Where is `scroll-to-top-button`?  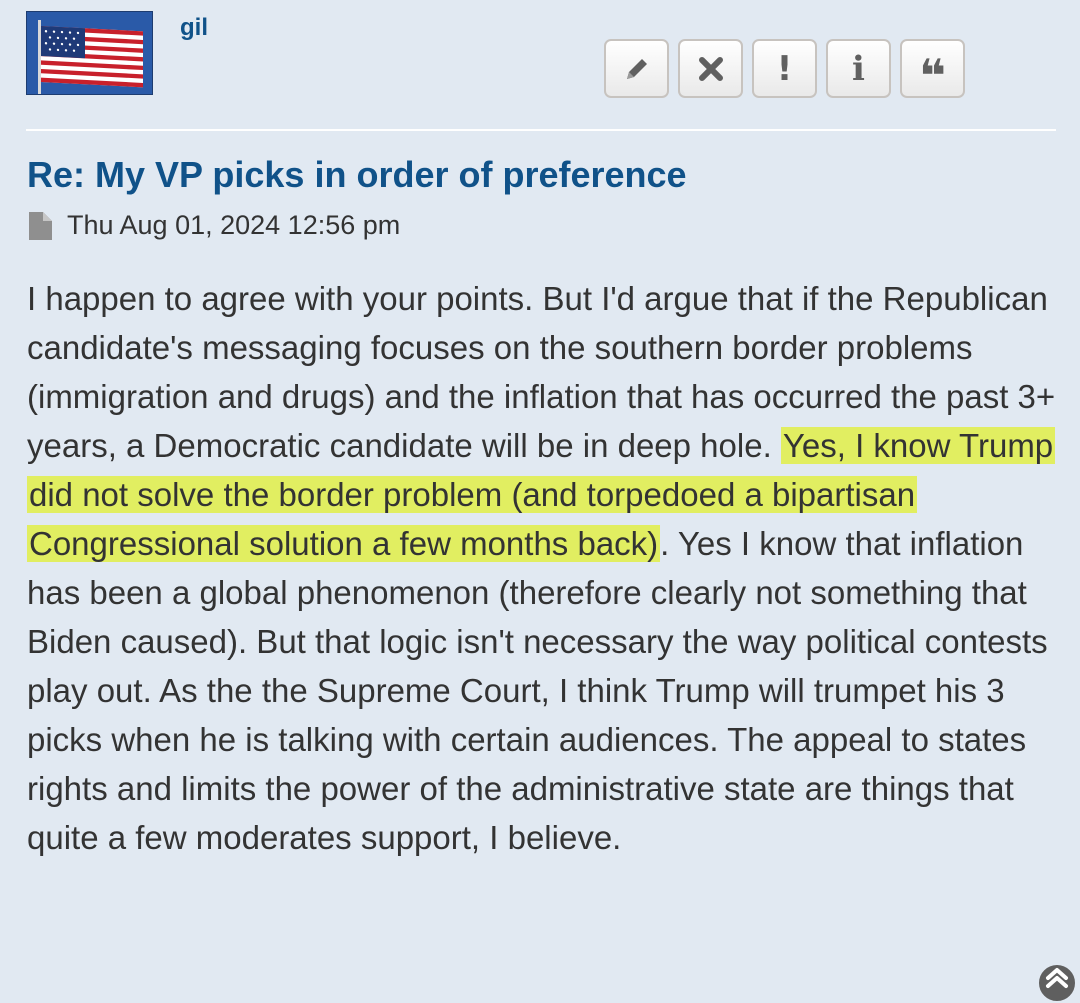
scroll-to-top-button is located at coordinates (1057, 983).